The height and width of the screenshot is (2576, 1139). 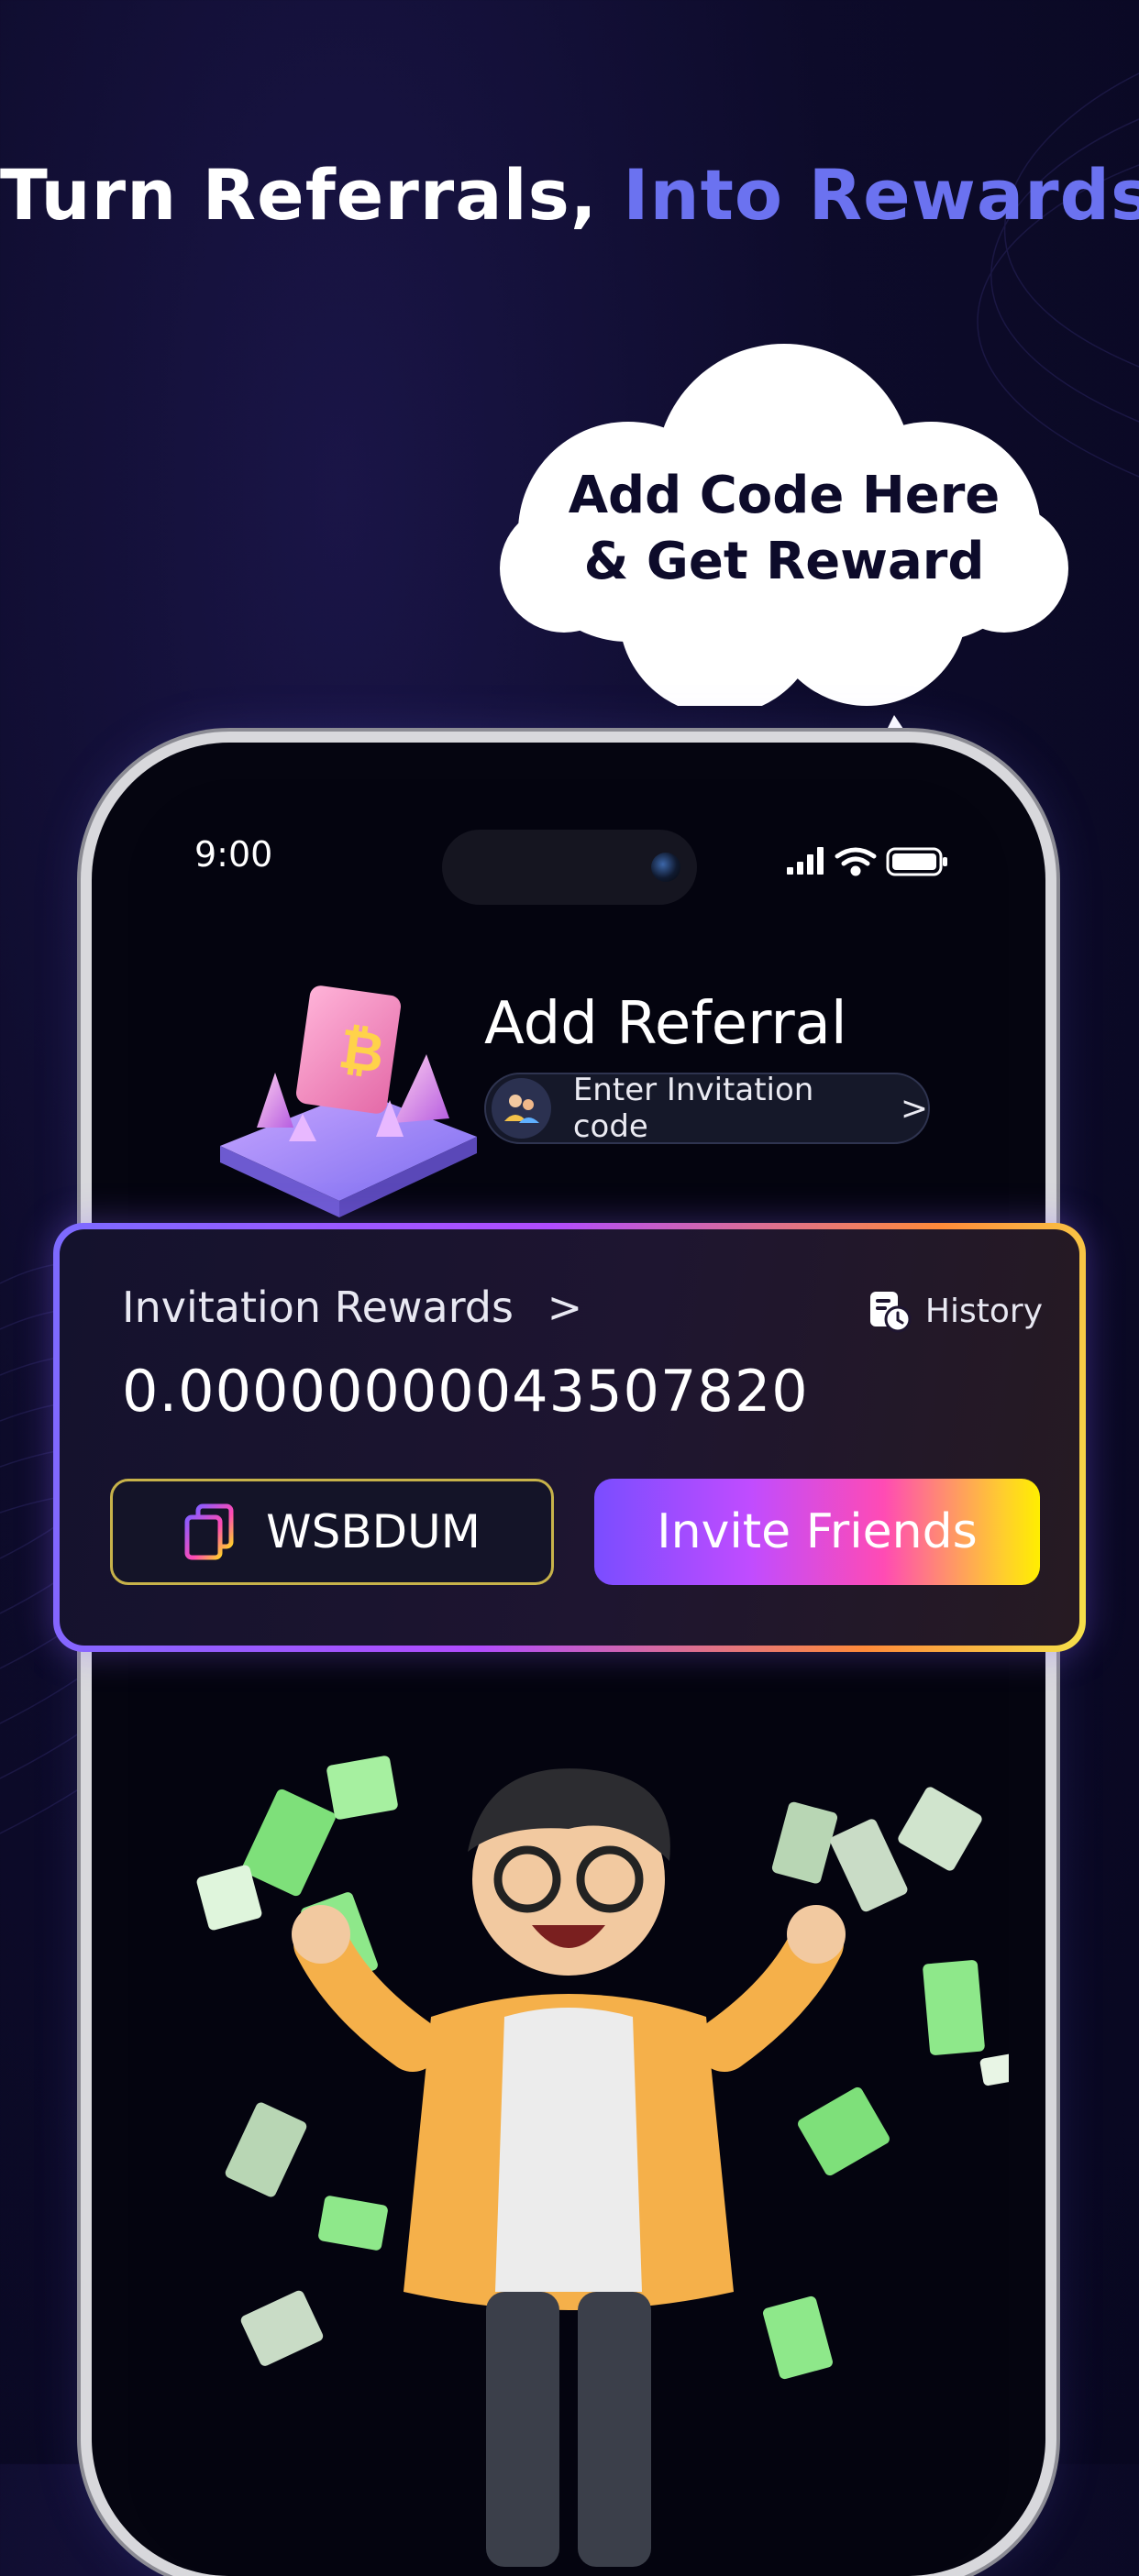 What do you see at coordinates (465, 1391) in the screenshot?
I see `rewards-amount: 0.00000000043507820` at bounding box center [465, 1391].